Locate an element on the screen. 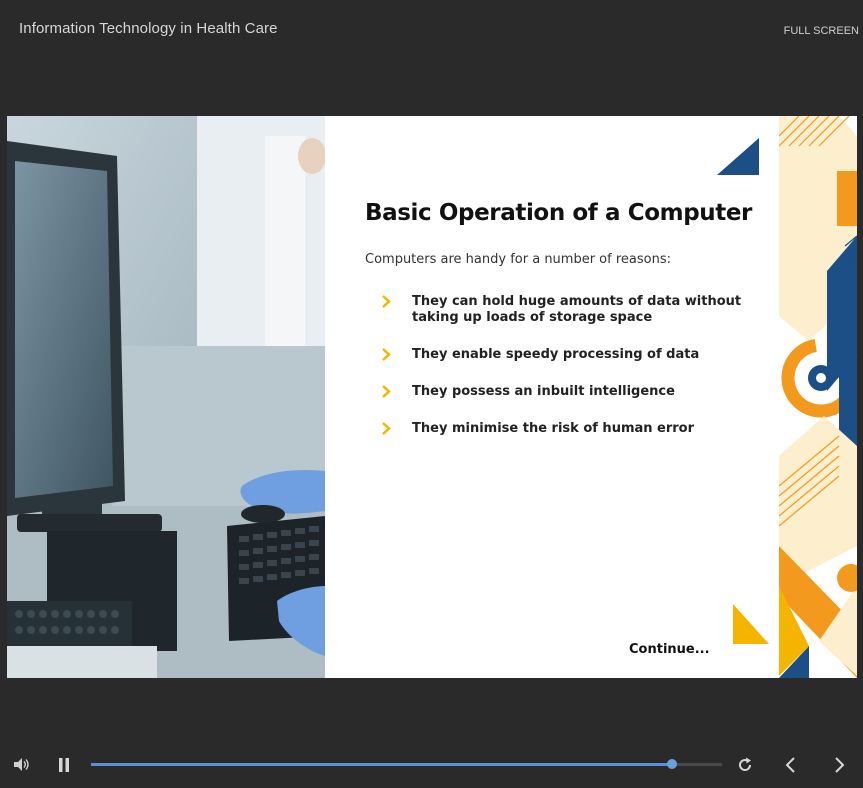 Image resolution: width=863 pixels, height=788 pixels. course-title: Information Technology in Health Care is located at coordinates (148, 28).